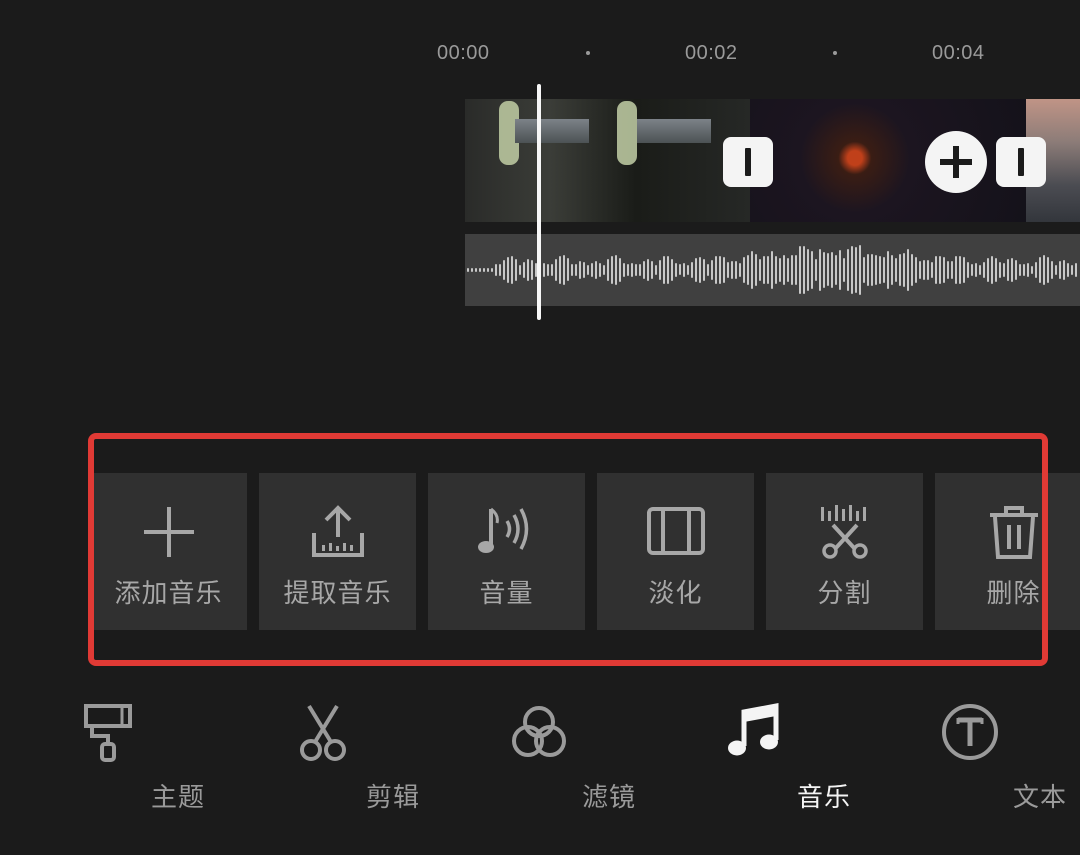  Describe the element at coordinates (1013, 594) in the screenshot. I see `delete-label: 删除` at that location.